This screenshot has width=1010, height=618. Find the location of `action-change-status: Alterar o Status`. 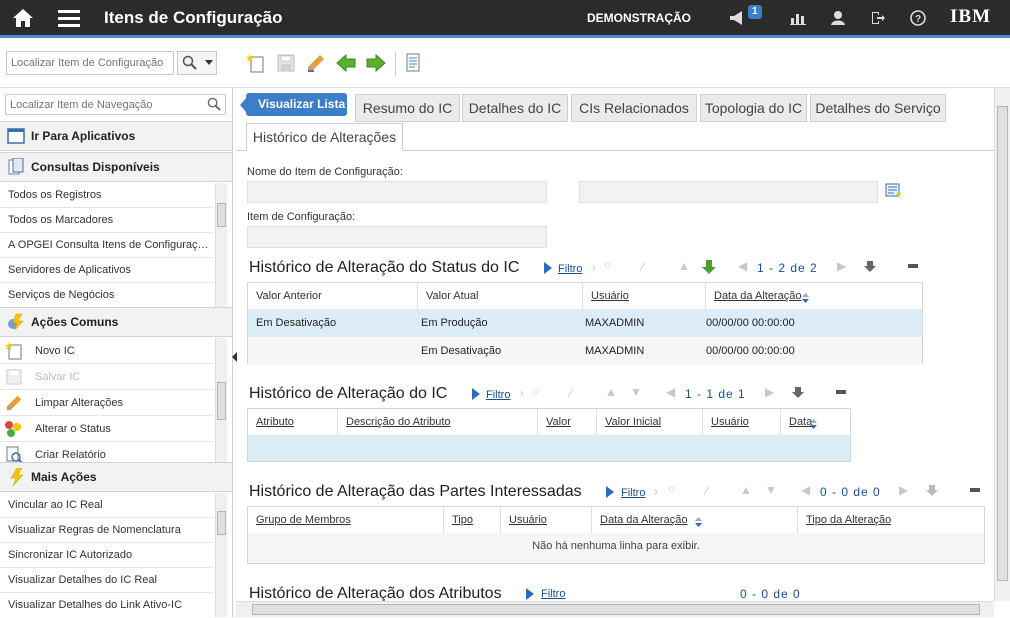

action-change-status: Alterar o Status is located at coordinates (107, 429).